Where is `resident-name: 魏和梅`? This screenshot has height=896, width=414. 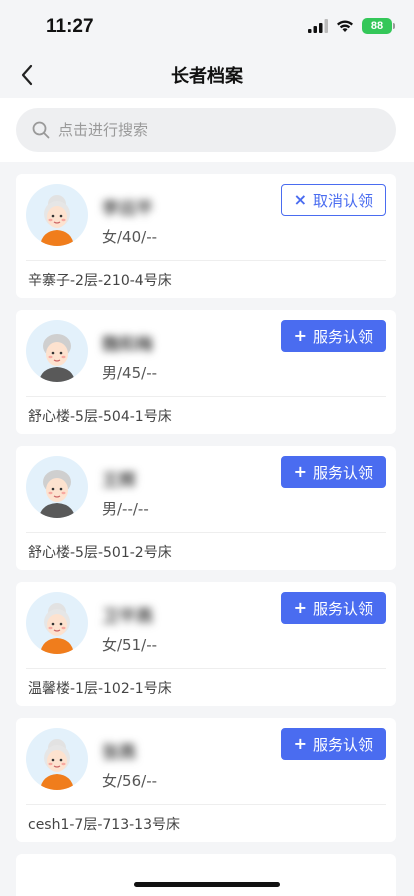
resident-name: 魏和梅 is located at coordinates (127, 345).